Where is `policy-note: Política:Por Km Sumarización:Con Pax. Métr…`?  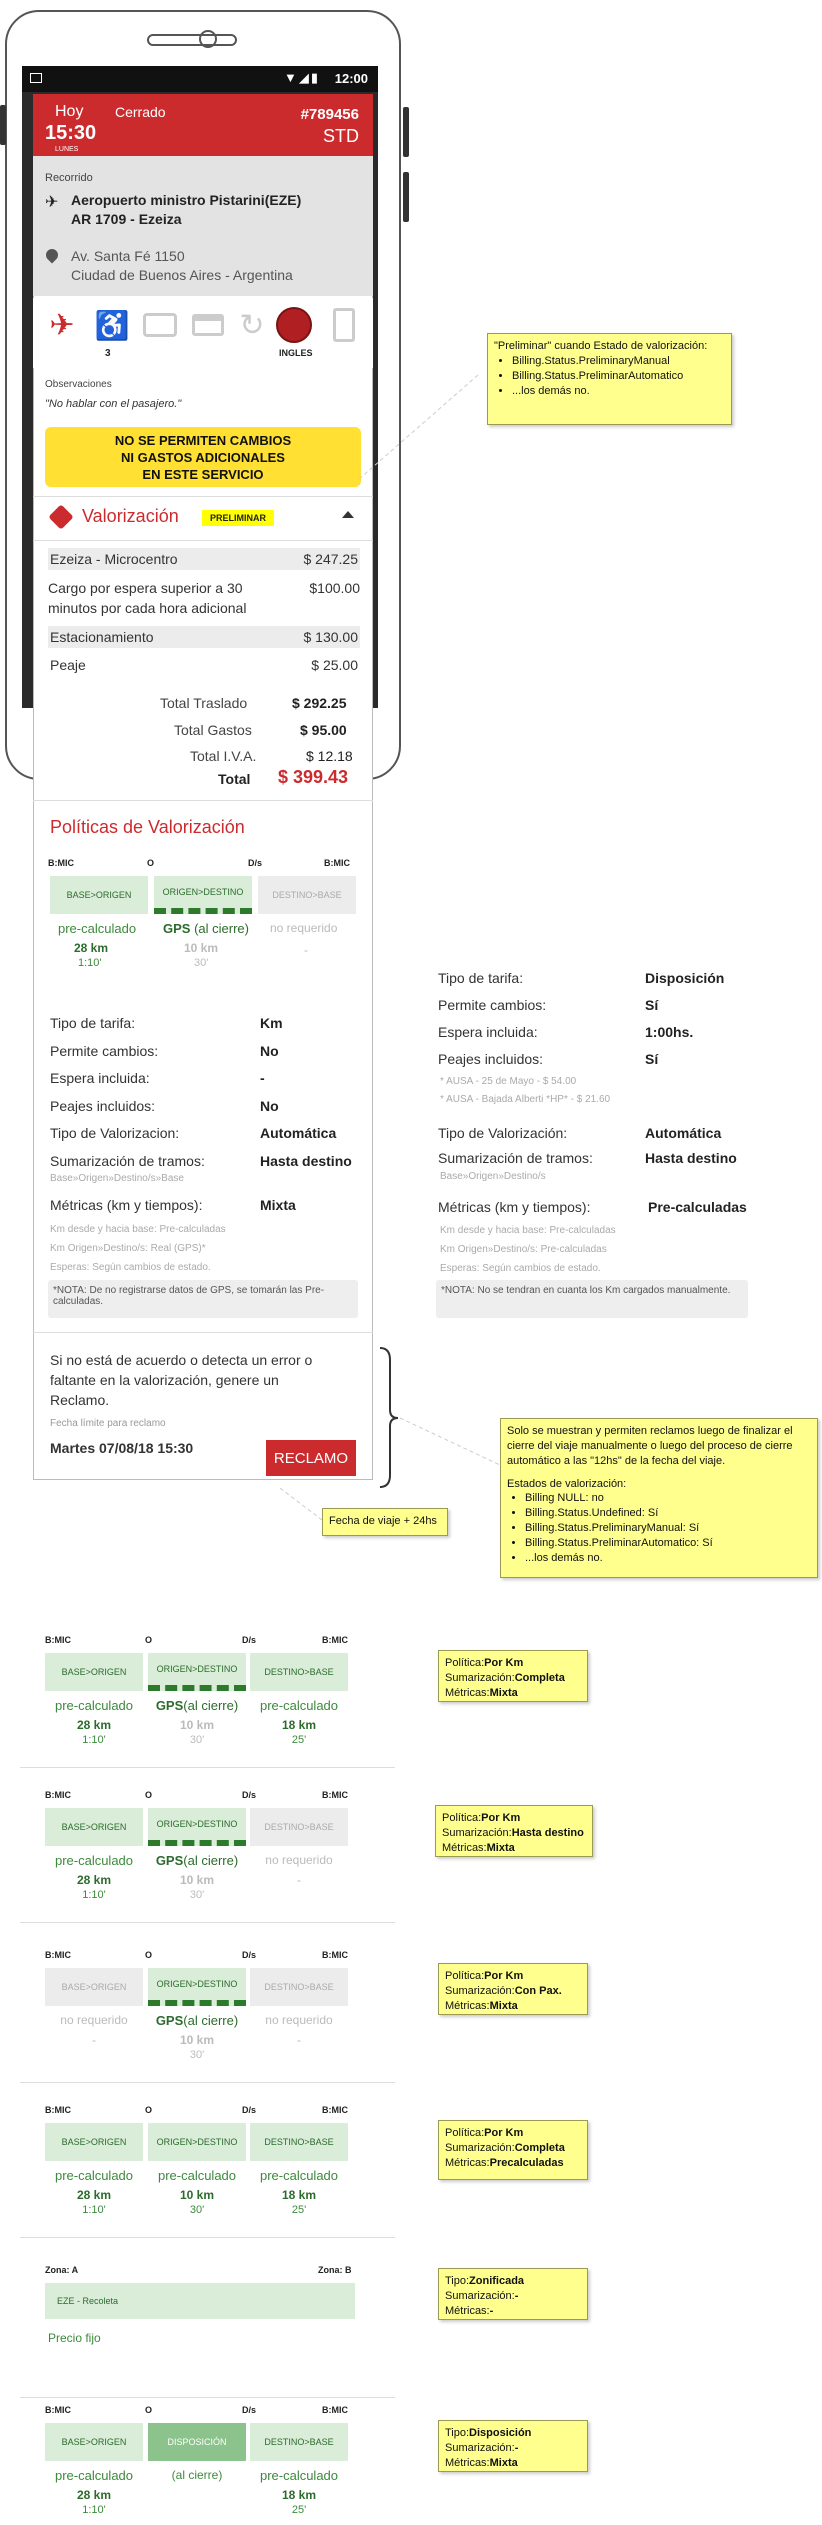 policy-note: Política:Por Km Sumarización:Con Pax. Métr… is located at coordinates (513, 1989).